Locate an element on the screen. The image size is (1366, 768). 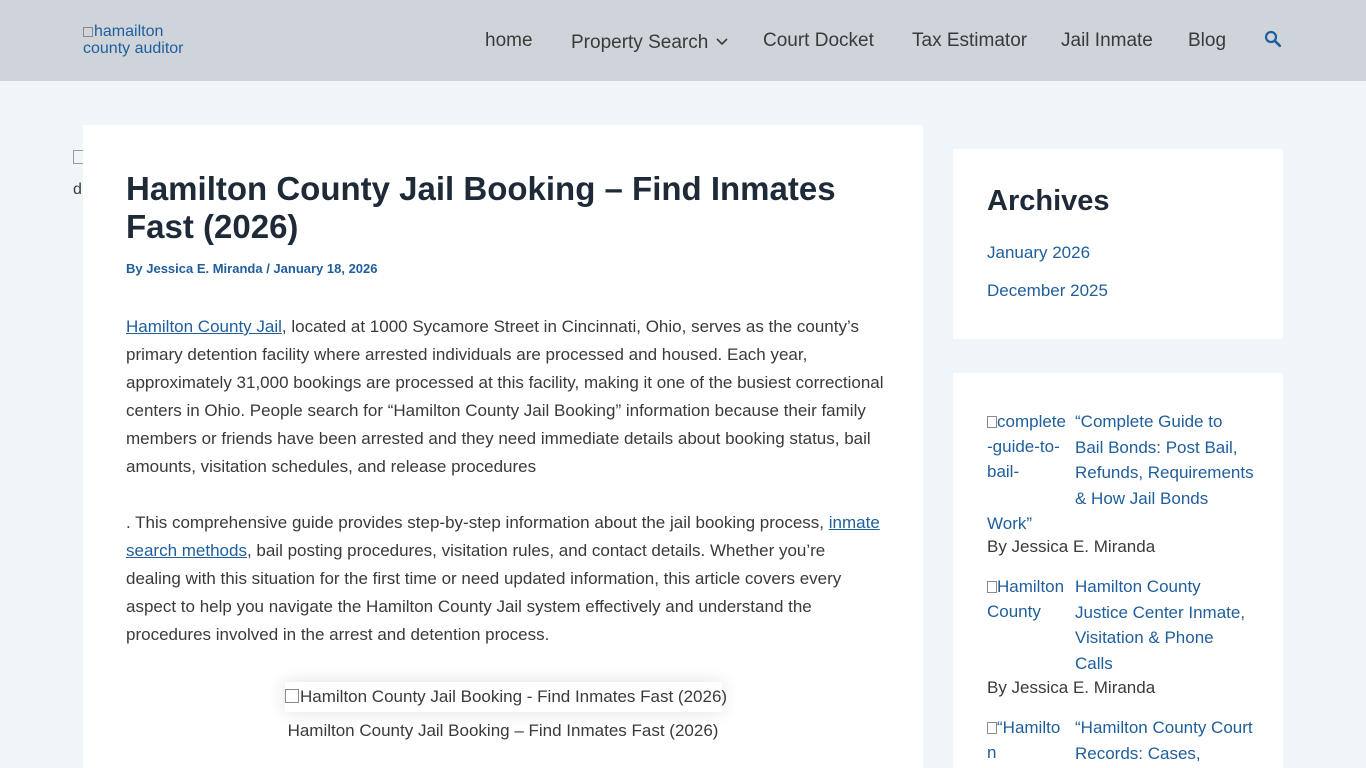
hamilton-county-jail-link: Hamilton County Jail is located at coordinates (204, 326).